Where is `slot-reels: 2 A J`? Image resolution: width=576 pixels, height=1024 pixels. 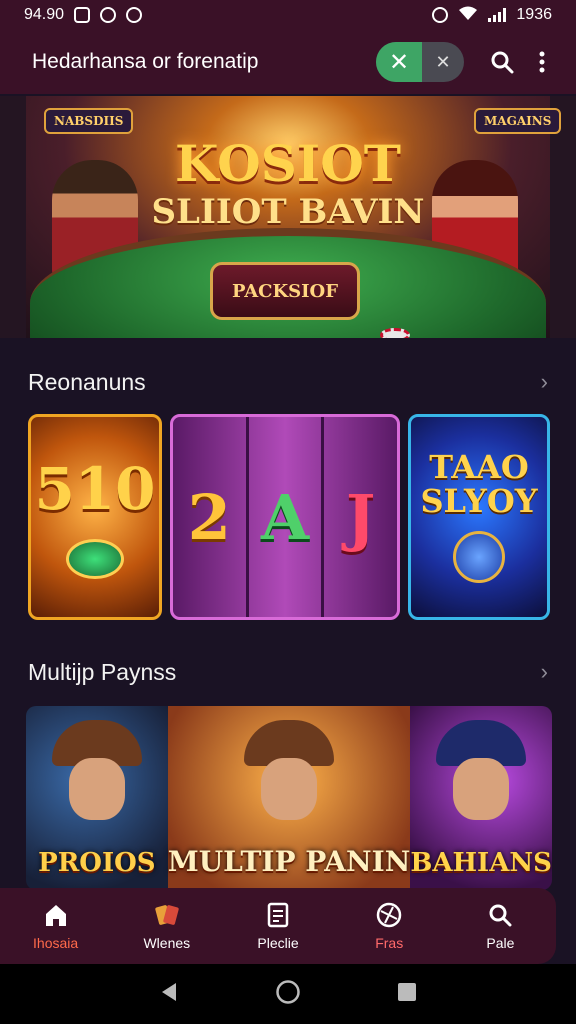 slot-reels: 2 A J is located at coordinates (285, 517).